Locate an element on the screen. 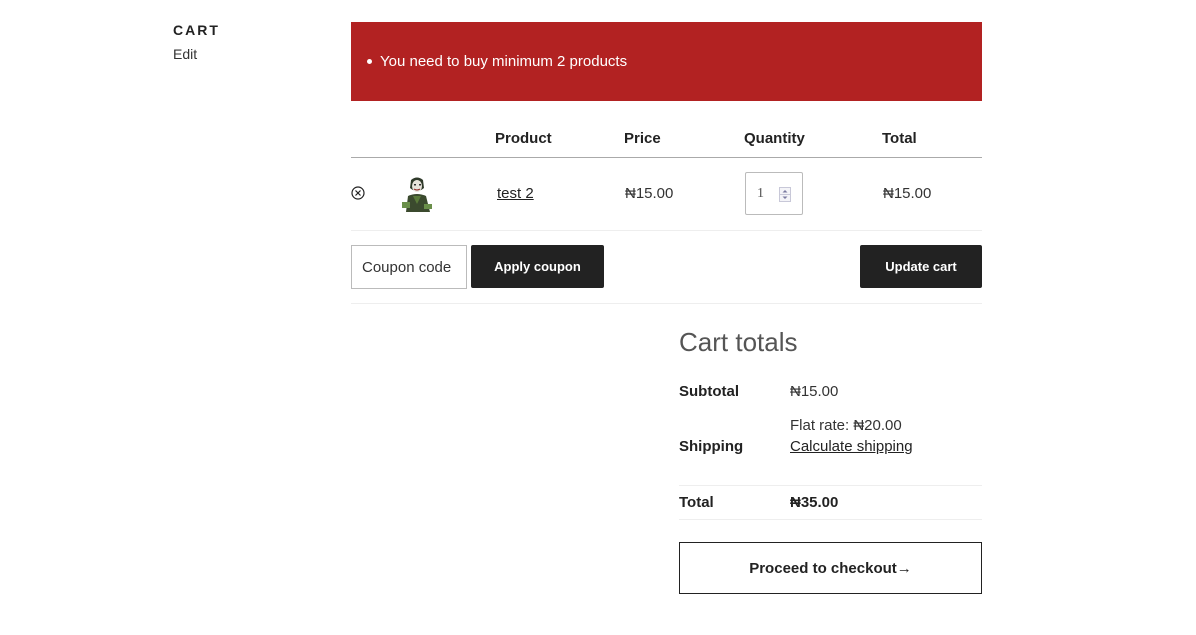 This screenshot has height=635, width=1196. notice-message: You need to buy minimum 2 products is located at coordinates (504, 61).